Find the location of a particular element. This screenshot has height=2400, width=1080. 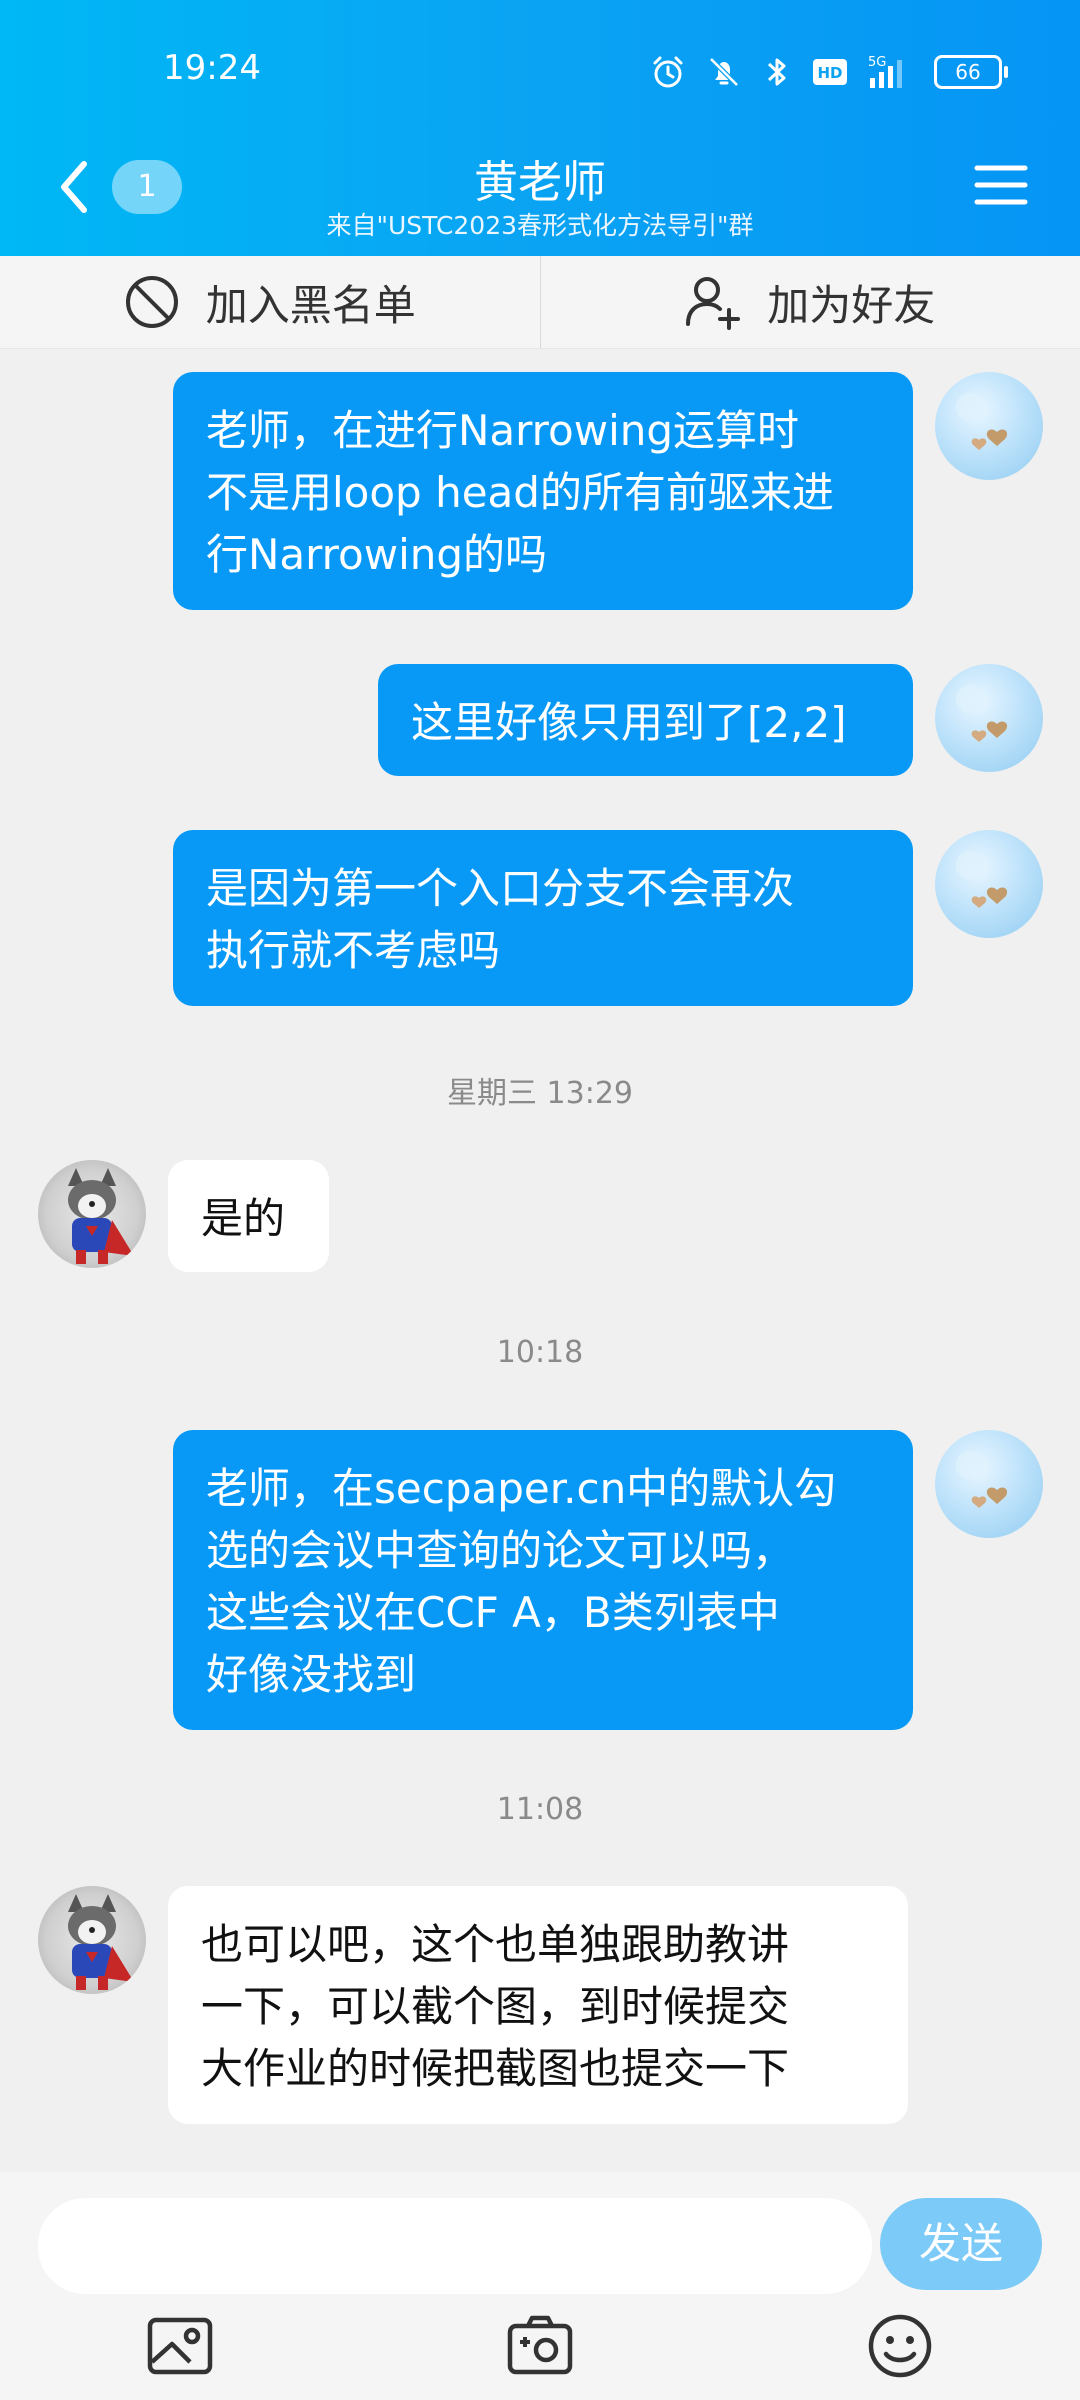

input-bar: 发送 is located at coordinates (540, 2286).